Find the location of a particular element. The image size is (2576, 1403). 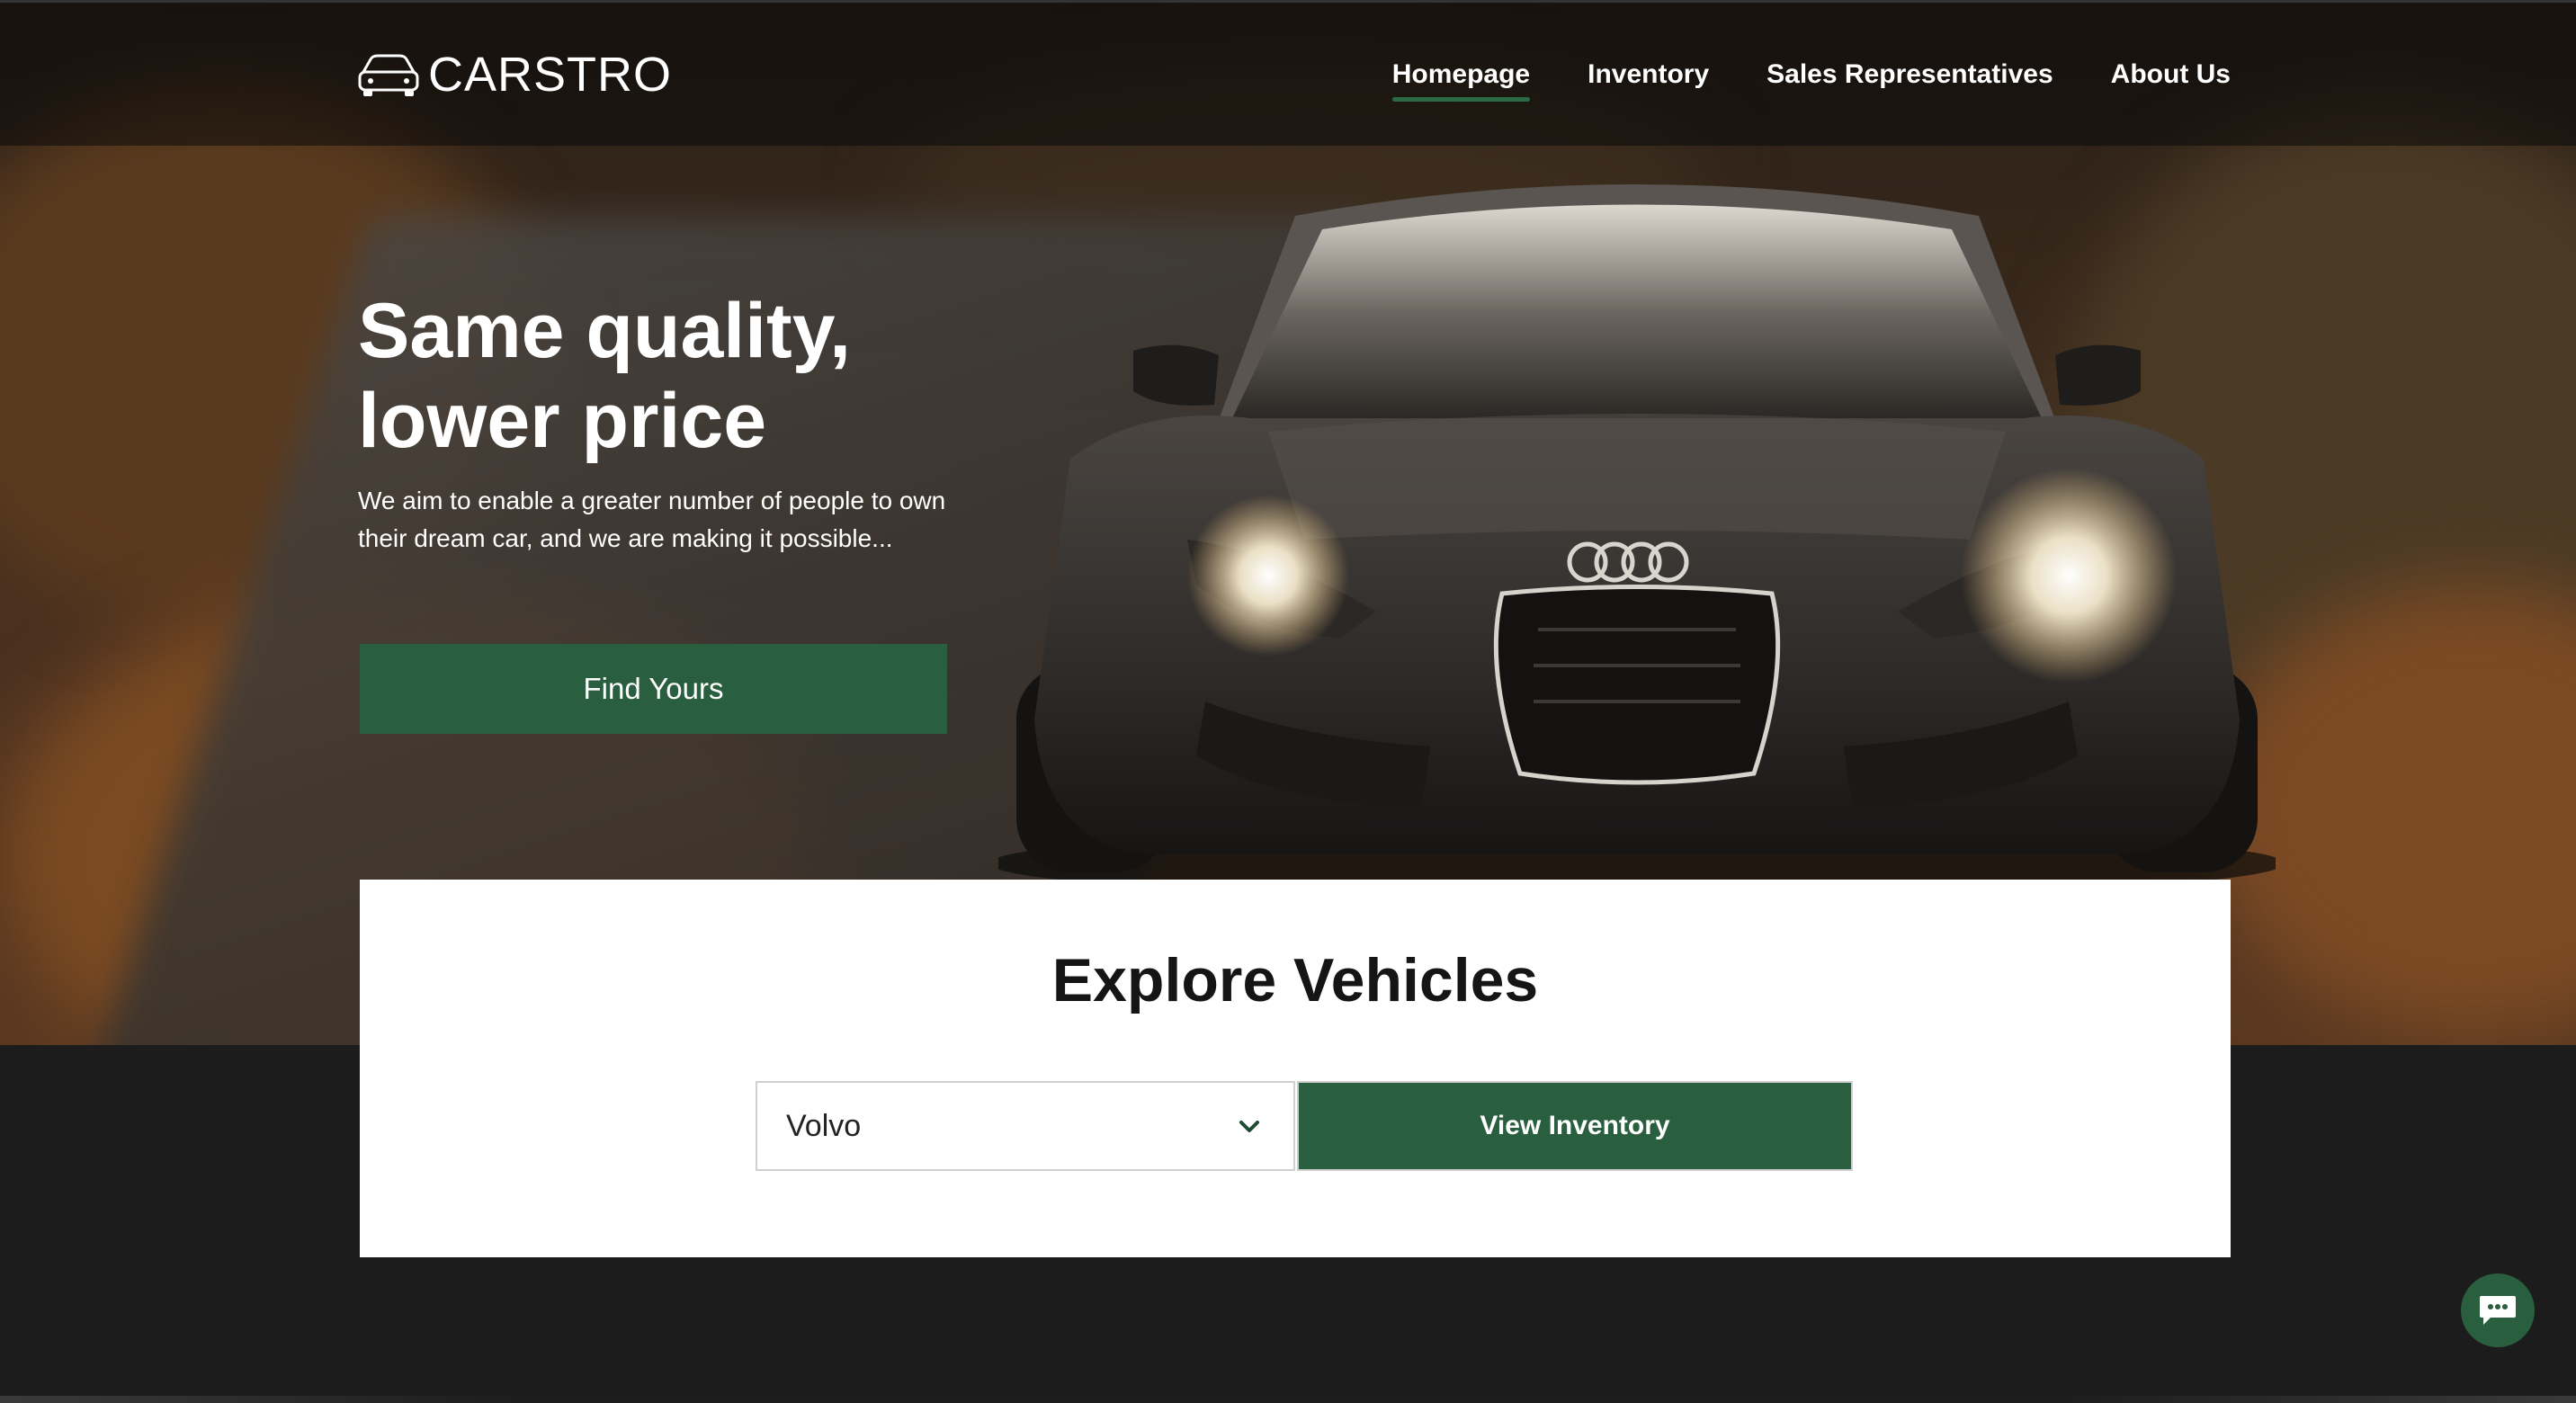

nav-item-sales-representatives: Sales Representatives is located at coordinates (1910, 75).